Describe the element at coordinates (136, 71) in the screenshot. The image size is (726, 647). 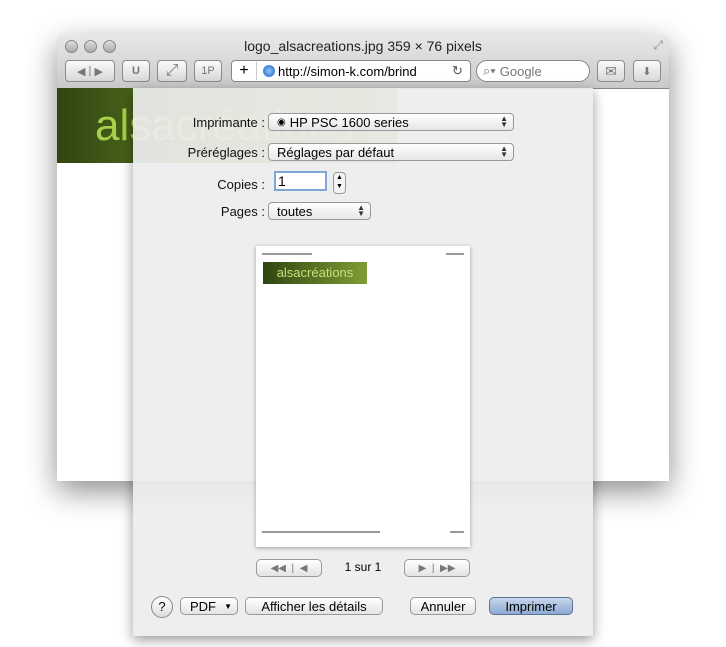
I see `reader-button: U` at that location.